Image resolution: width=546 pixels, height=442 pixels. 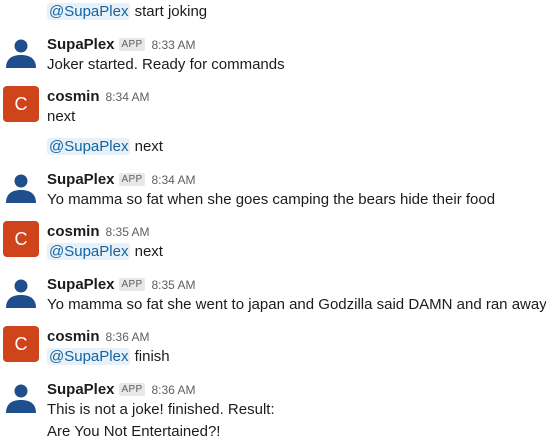 I want to click on message-text: next, so click(x=61, y=117).